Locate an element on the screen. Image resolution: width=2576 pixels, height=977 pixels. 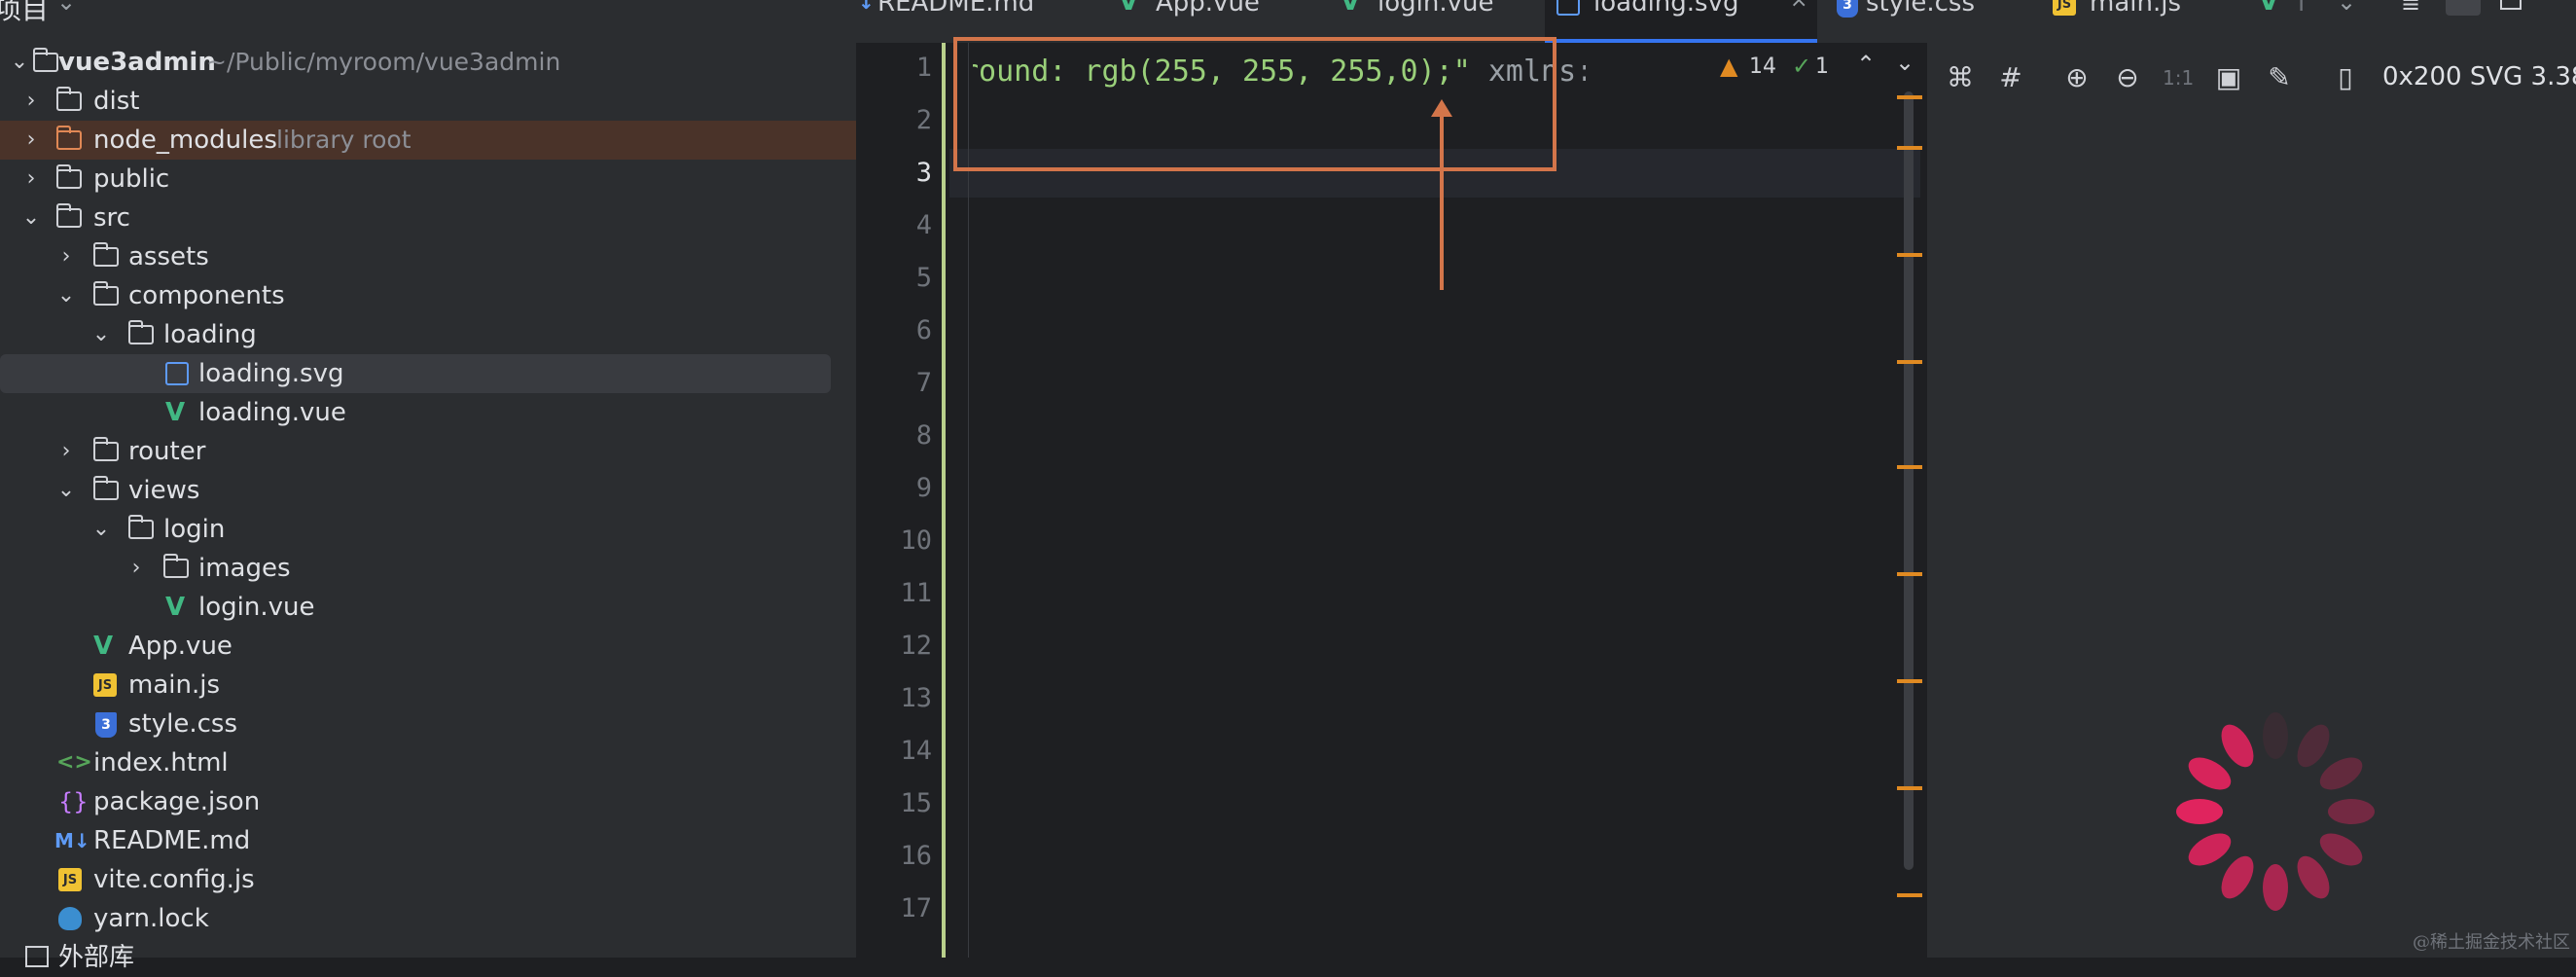
tree-root: ⌄ vue3admin ~/Public/myroom/vue3admin is located at coordinates (428, 62).